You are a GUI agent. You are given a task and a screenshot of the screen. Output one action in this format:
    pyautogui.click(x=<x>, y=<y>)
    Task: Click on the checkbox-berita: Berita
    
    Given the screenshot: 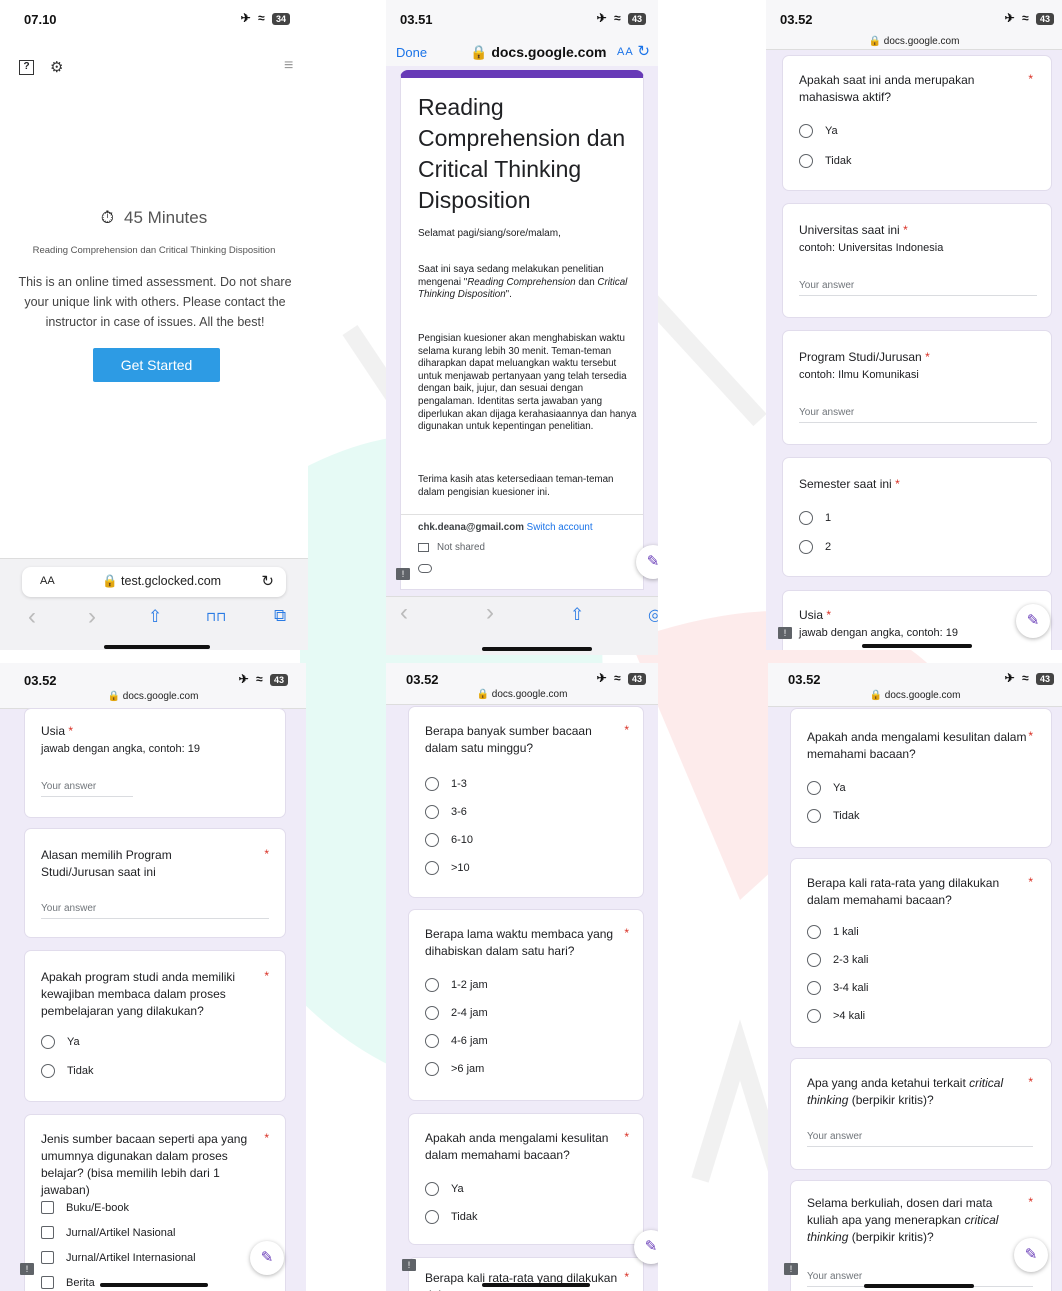 What is the action you would take?
    pyautogui.click(x=68, y=1282)
    